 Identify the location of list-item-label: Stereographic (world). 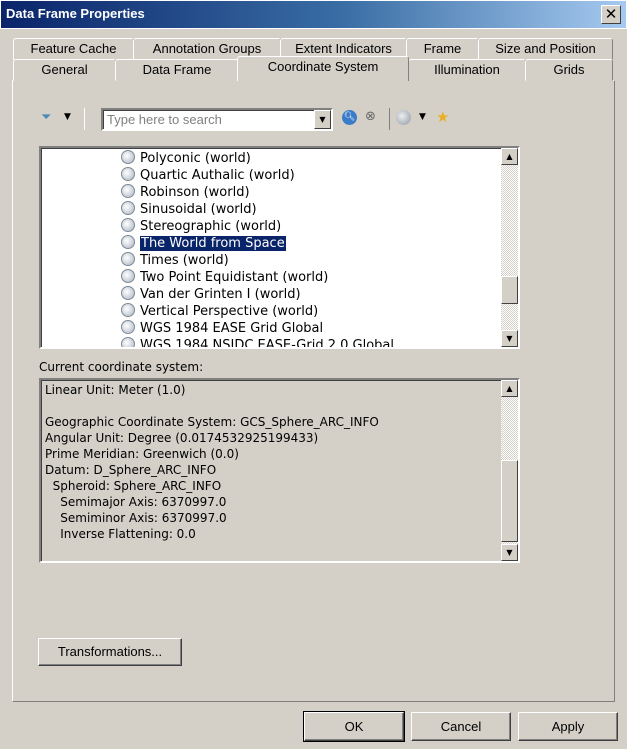
(211, 226).